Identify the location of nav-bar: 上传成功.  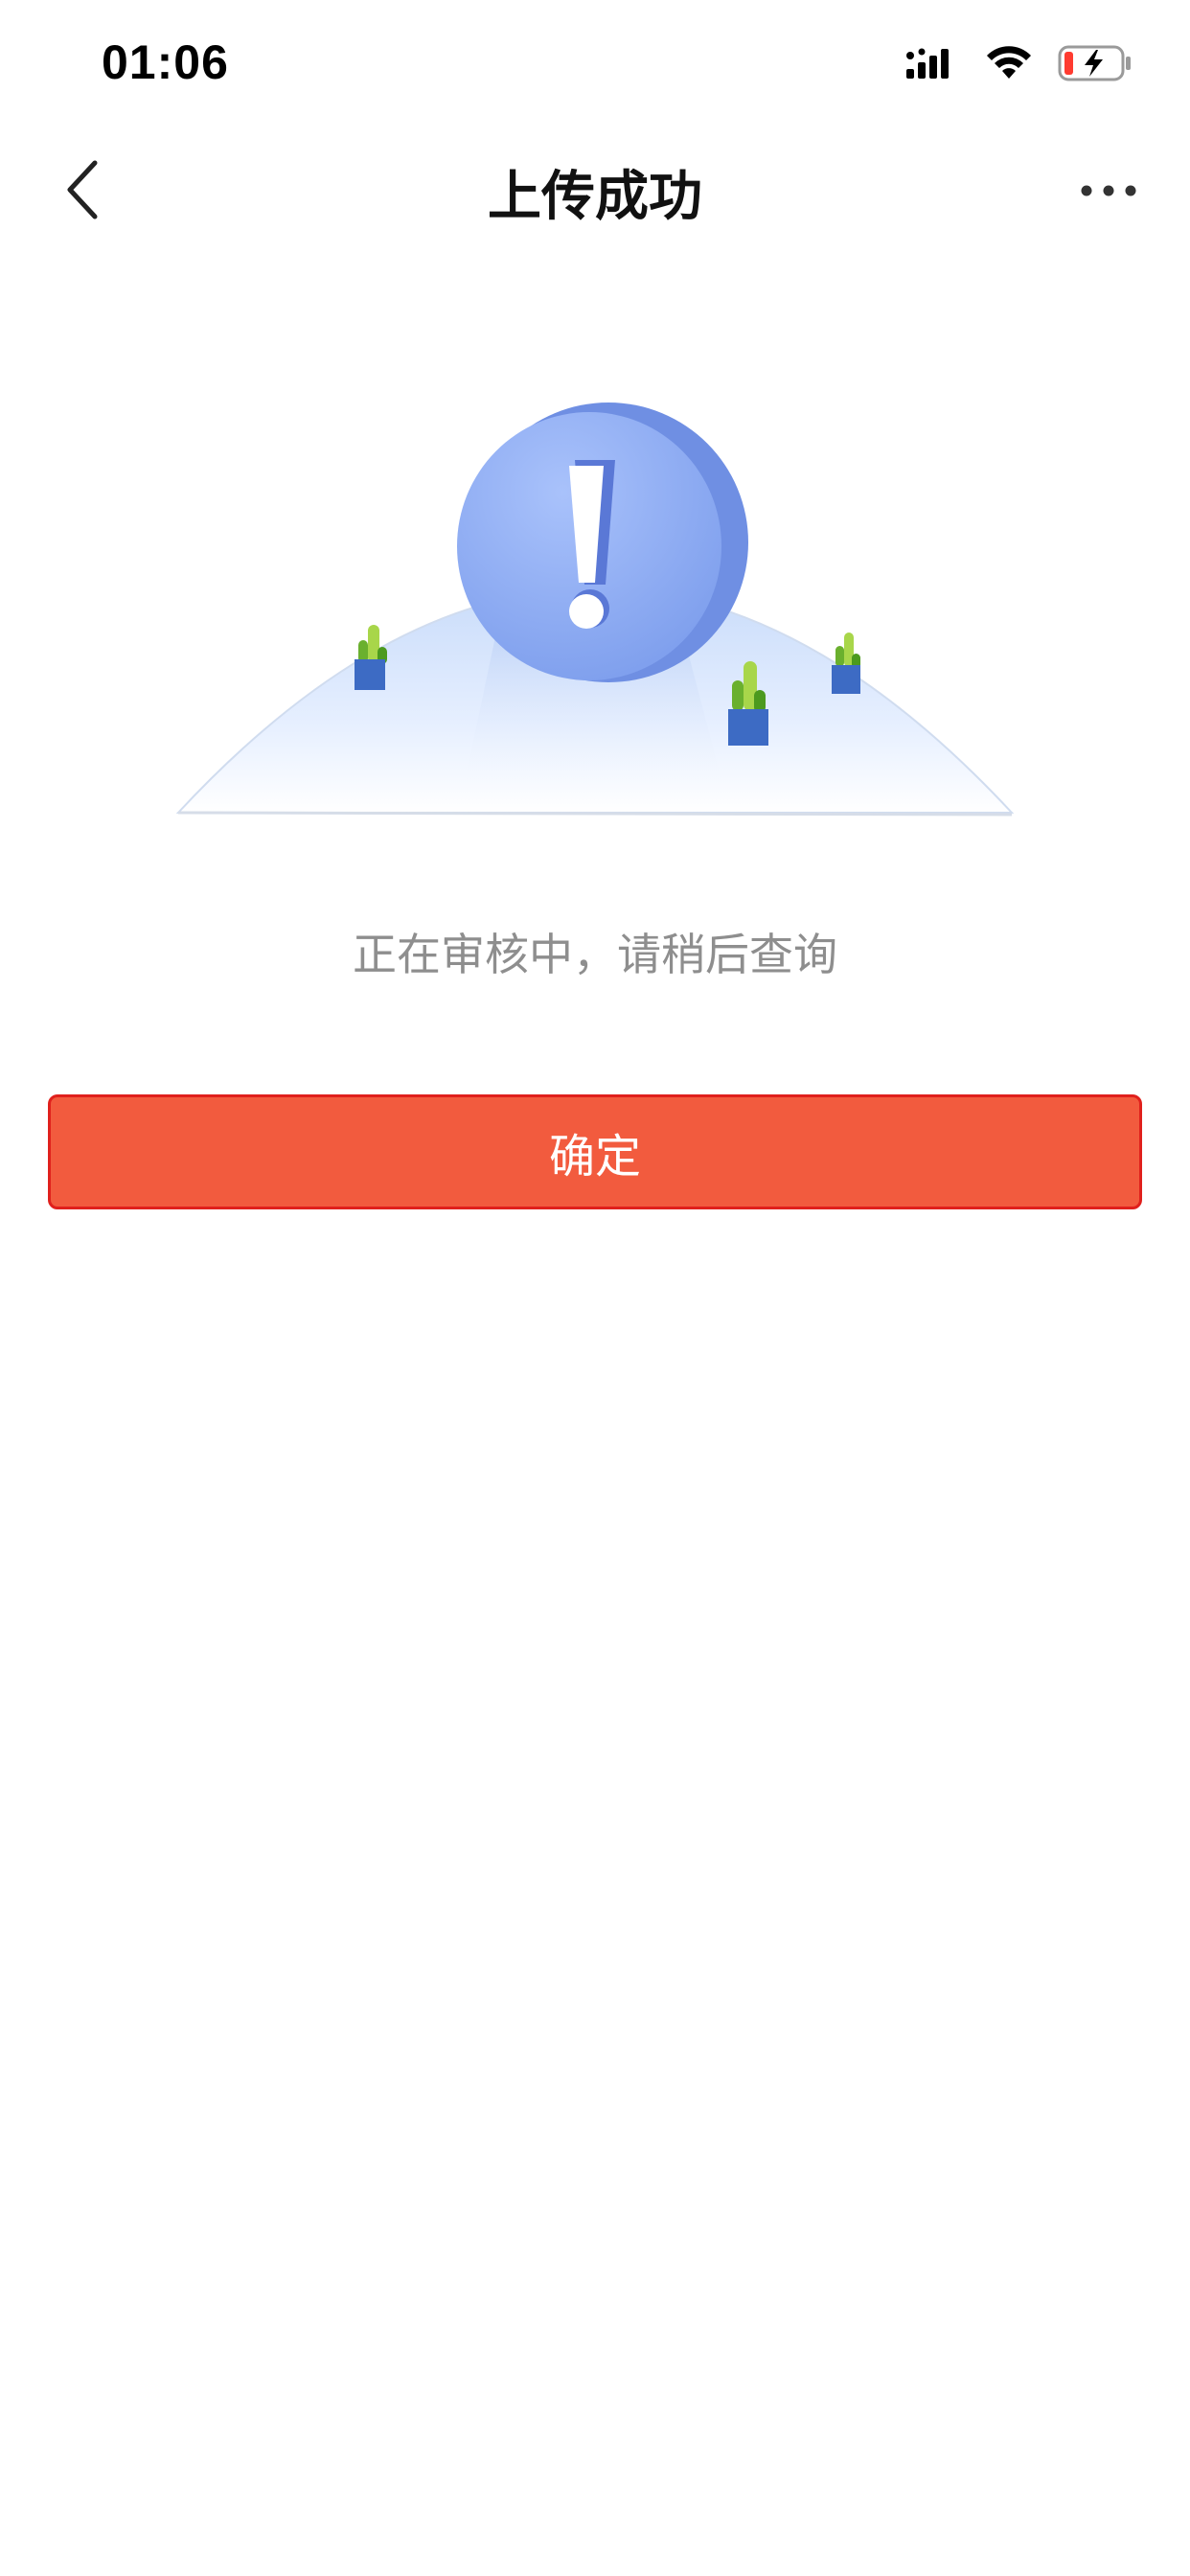
(595, 191).